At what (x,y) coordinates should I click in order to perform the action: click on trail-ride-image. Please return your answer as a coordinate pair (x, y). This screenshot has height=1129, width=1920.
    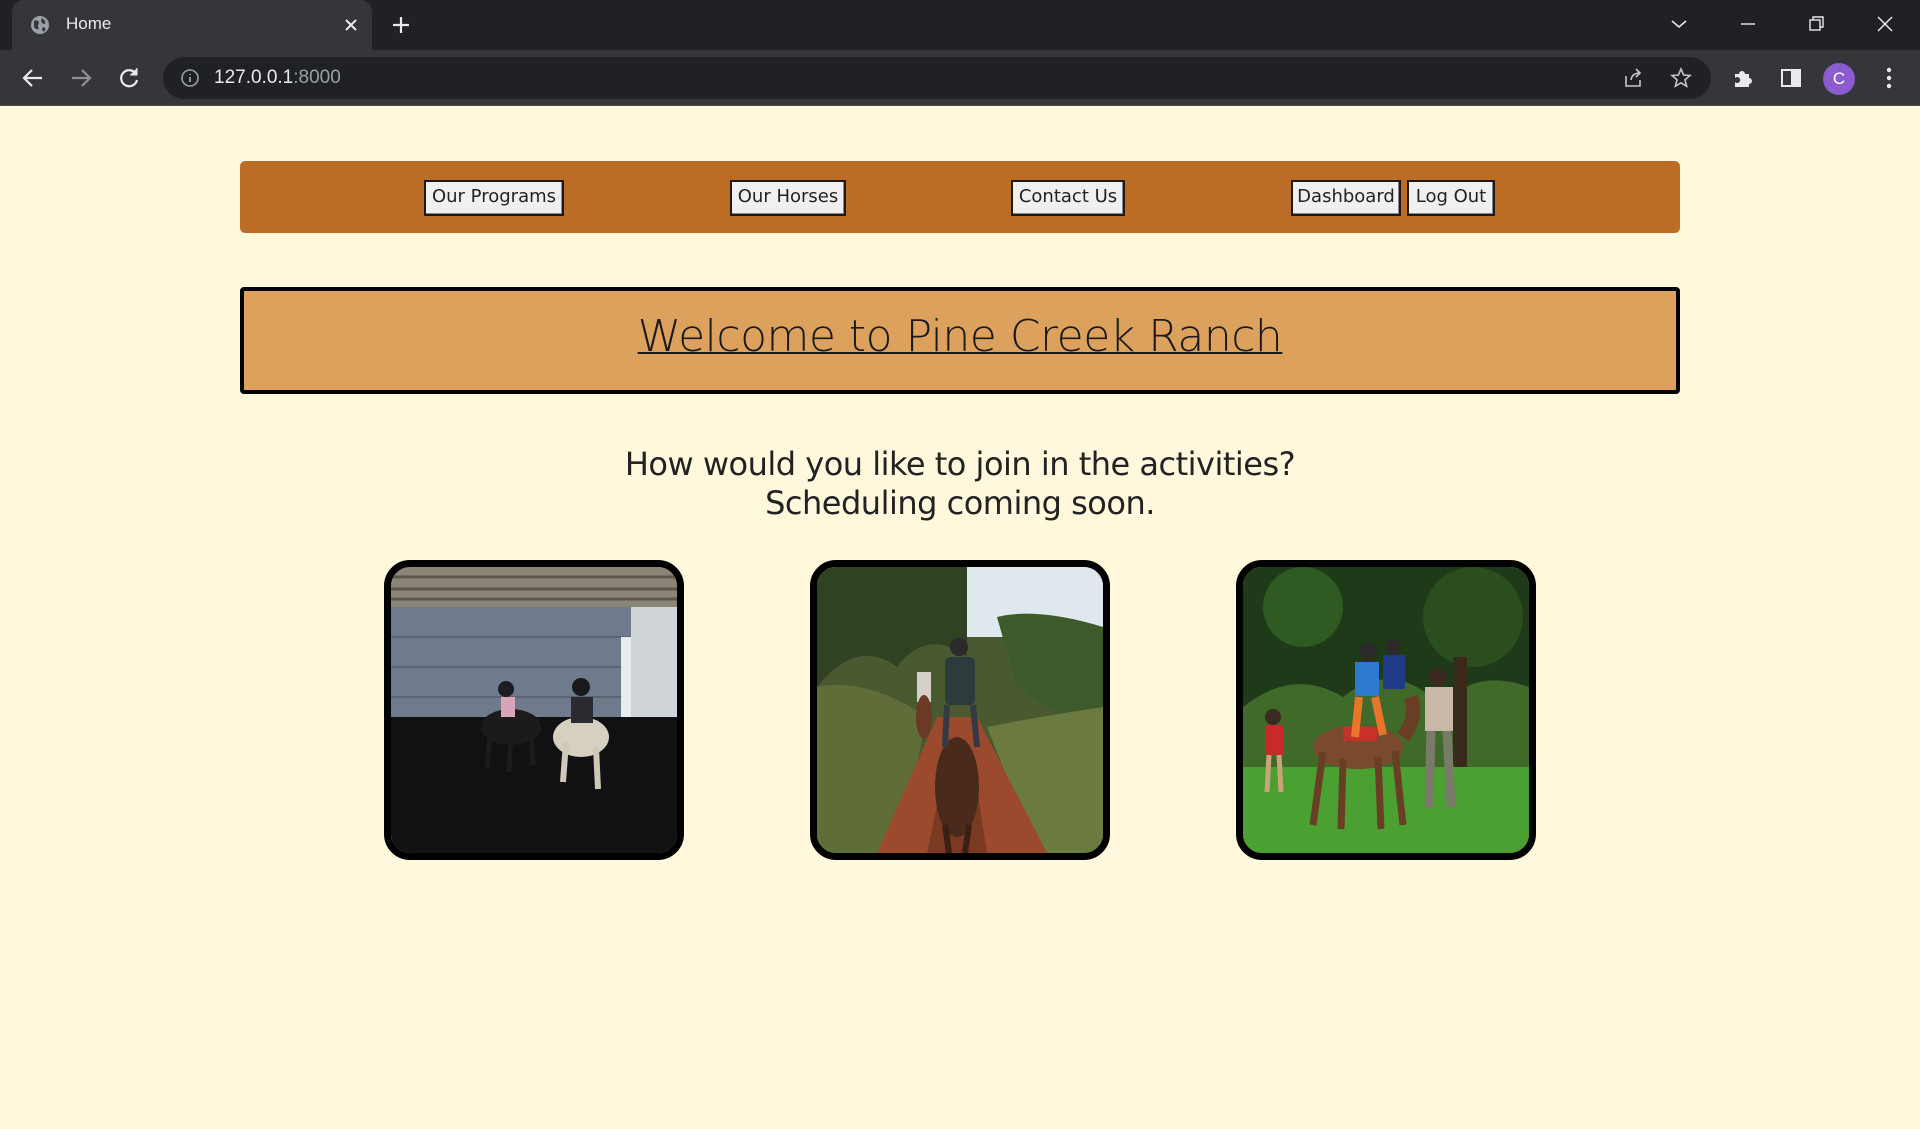
    Looking at the image, I should click on (960, 710).